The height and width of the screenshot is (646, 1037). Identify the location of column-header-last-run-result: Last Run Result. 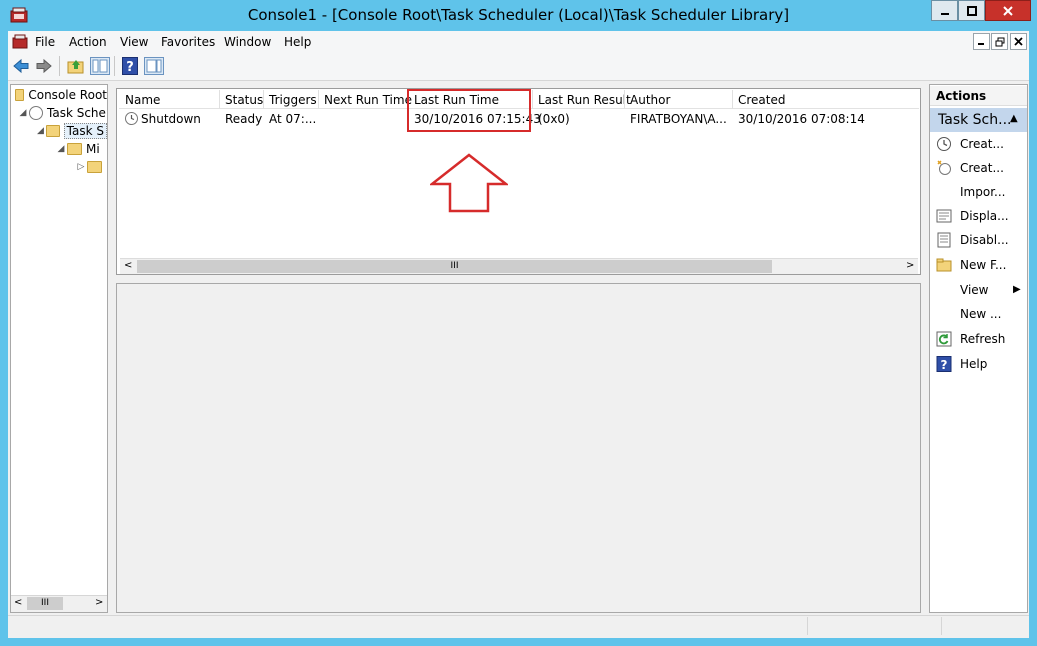
(584, 100).